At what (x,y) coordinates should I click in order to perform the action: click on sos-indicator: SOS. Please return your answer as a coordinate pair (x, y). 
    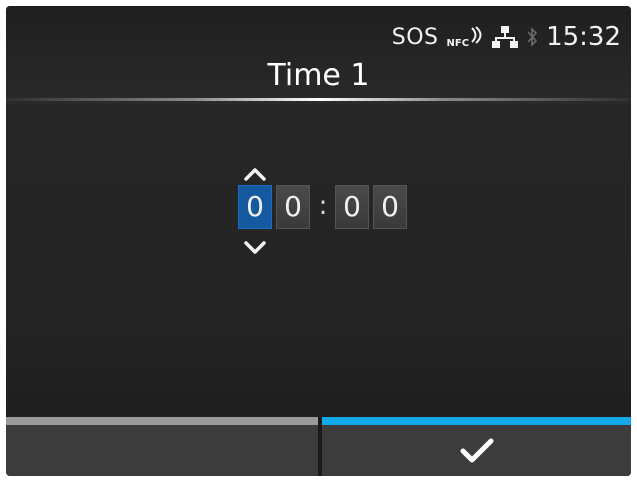
    Looking at the image, I should click on (415, 37).